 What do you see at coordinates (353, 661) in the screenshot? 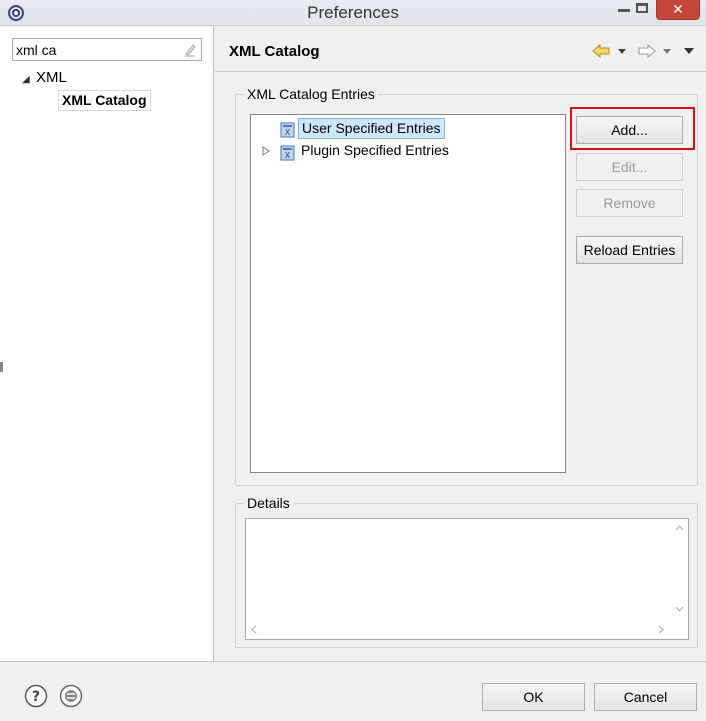
I see `footer-divider` at bounding box center [353, 661].